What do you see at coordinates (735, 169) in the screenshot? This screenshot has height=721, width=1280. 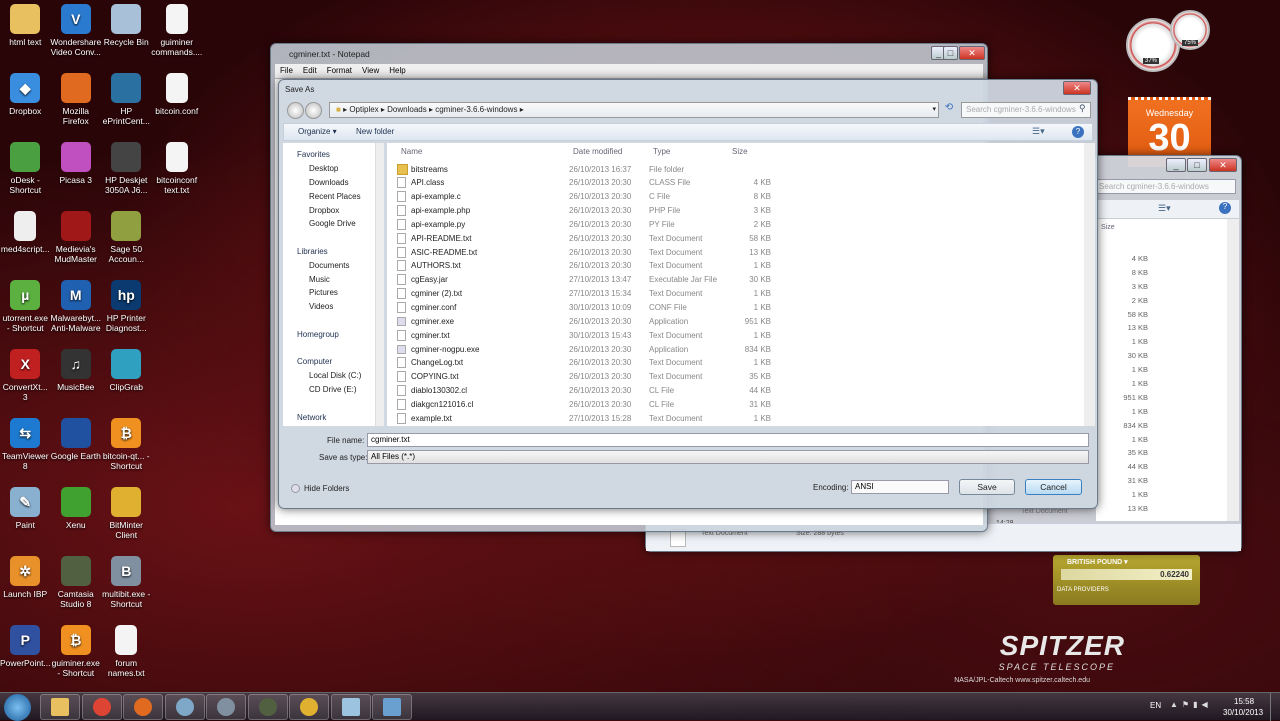 I see `file-row: bitstreams 26/10/2013 16:37 File folder` at bounding box center [735, 169].